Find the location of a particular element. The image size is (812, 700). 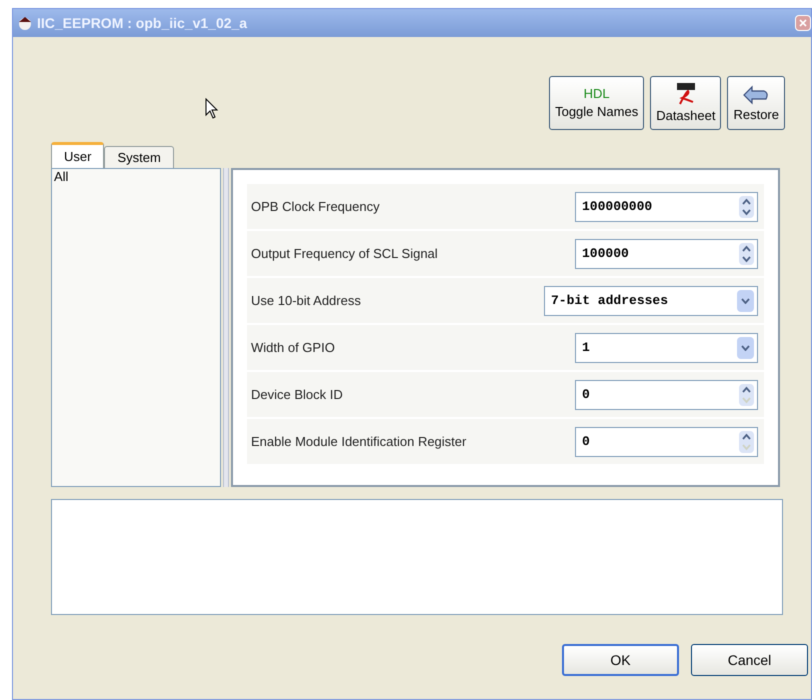

parameter-label: Width of GPIO is located at coordinates (293, 347).